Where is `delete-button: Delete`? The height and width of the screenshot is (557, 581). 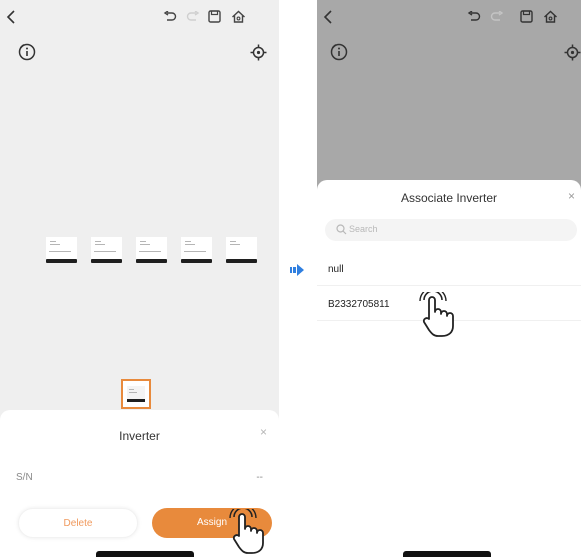 delete-button: Delete is located at coordinates (78, 523).